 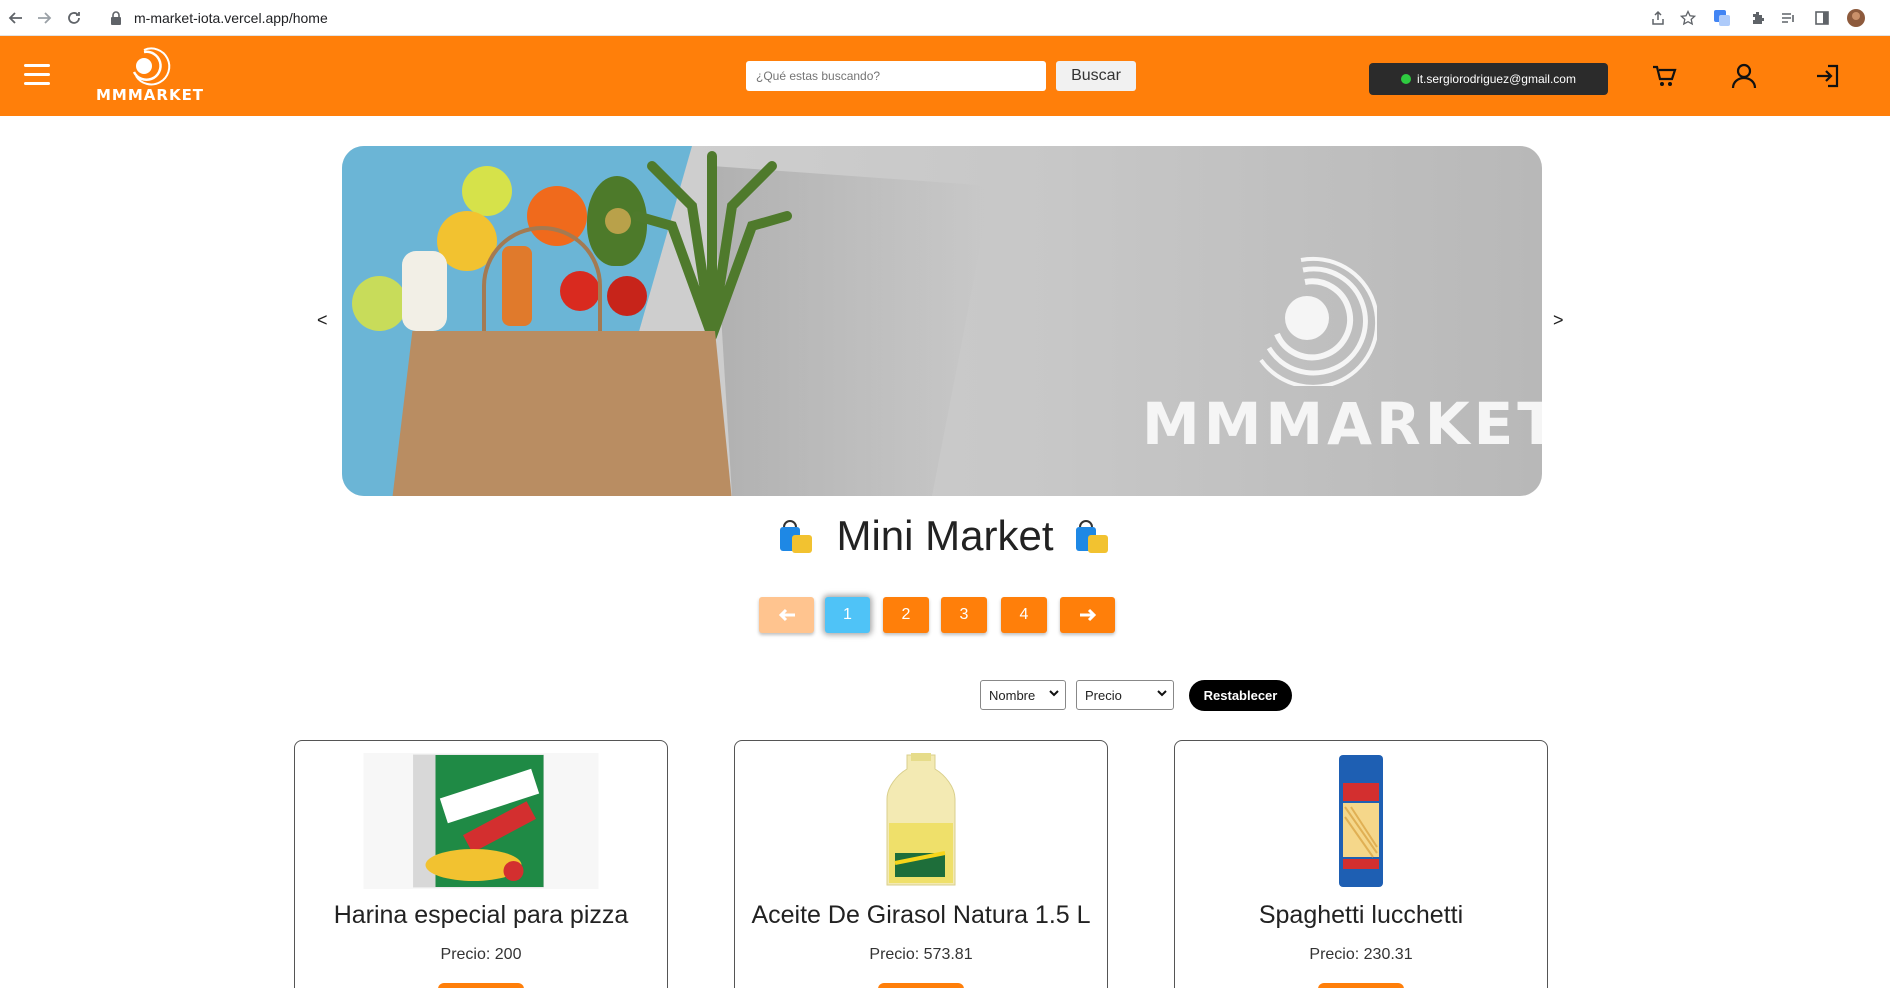 I want to click on product-price: Precio: 573.81, so click(x=921, y=954).